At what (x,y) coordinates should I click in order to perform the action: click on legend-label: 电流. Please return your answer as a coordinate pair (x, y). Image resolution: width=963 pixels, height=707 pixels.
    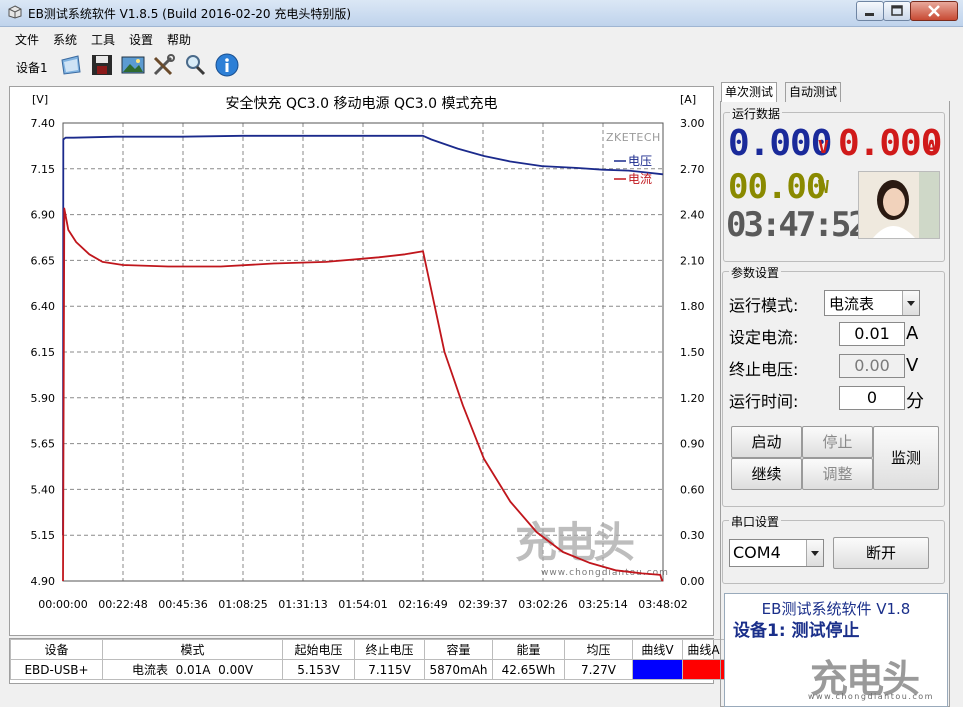
    Looking at the image, I should click on (640, 179).